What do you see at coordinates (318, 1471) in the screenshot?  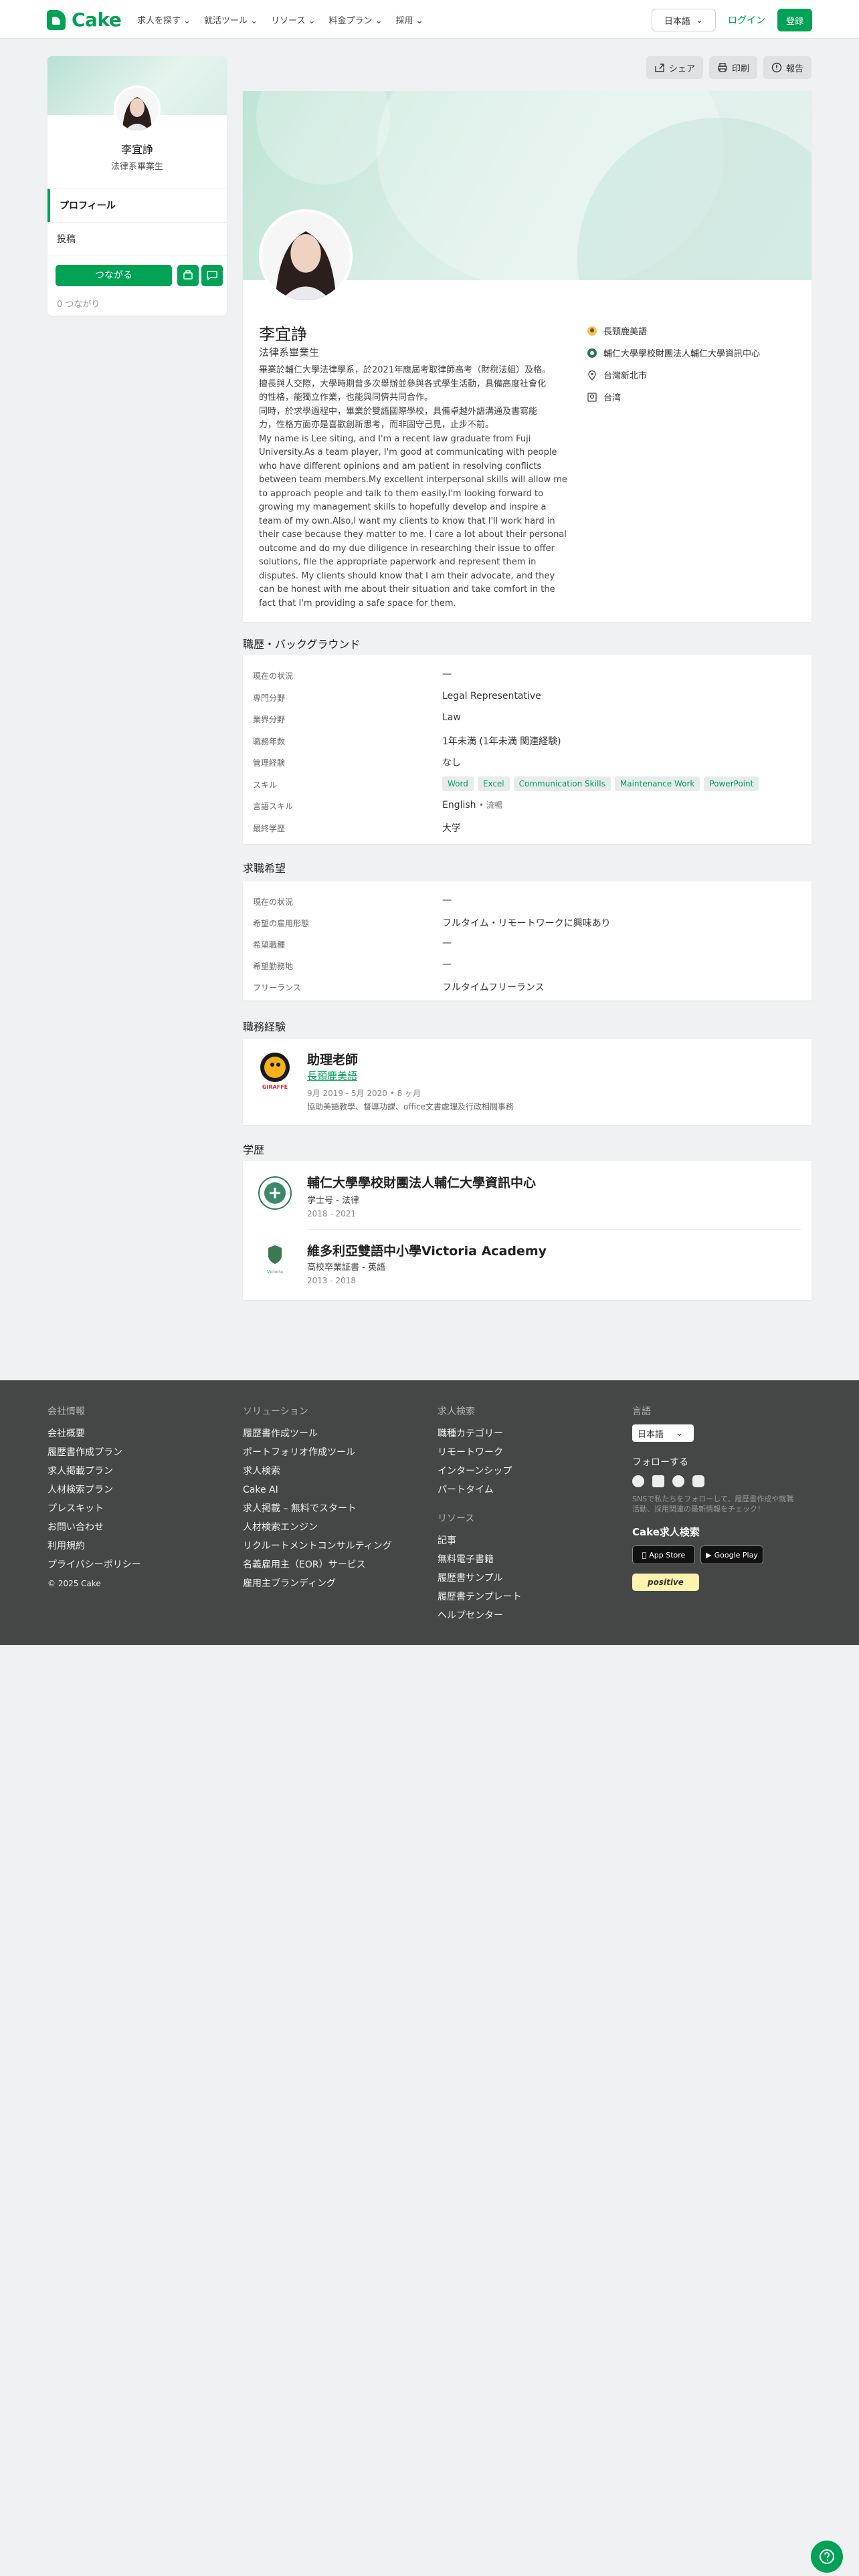 I see `footer-link: 求人検索` at bounding box center [318, 1471].